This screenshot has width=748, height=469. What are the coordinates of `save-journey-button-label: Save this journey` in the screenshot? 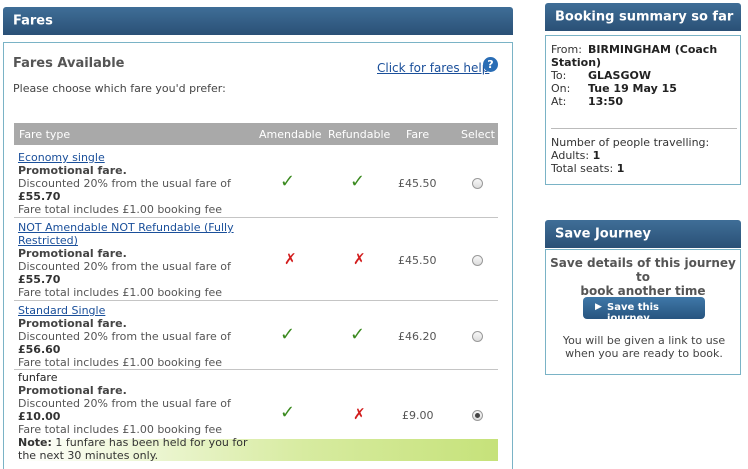 It's located at (633, 313).